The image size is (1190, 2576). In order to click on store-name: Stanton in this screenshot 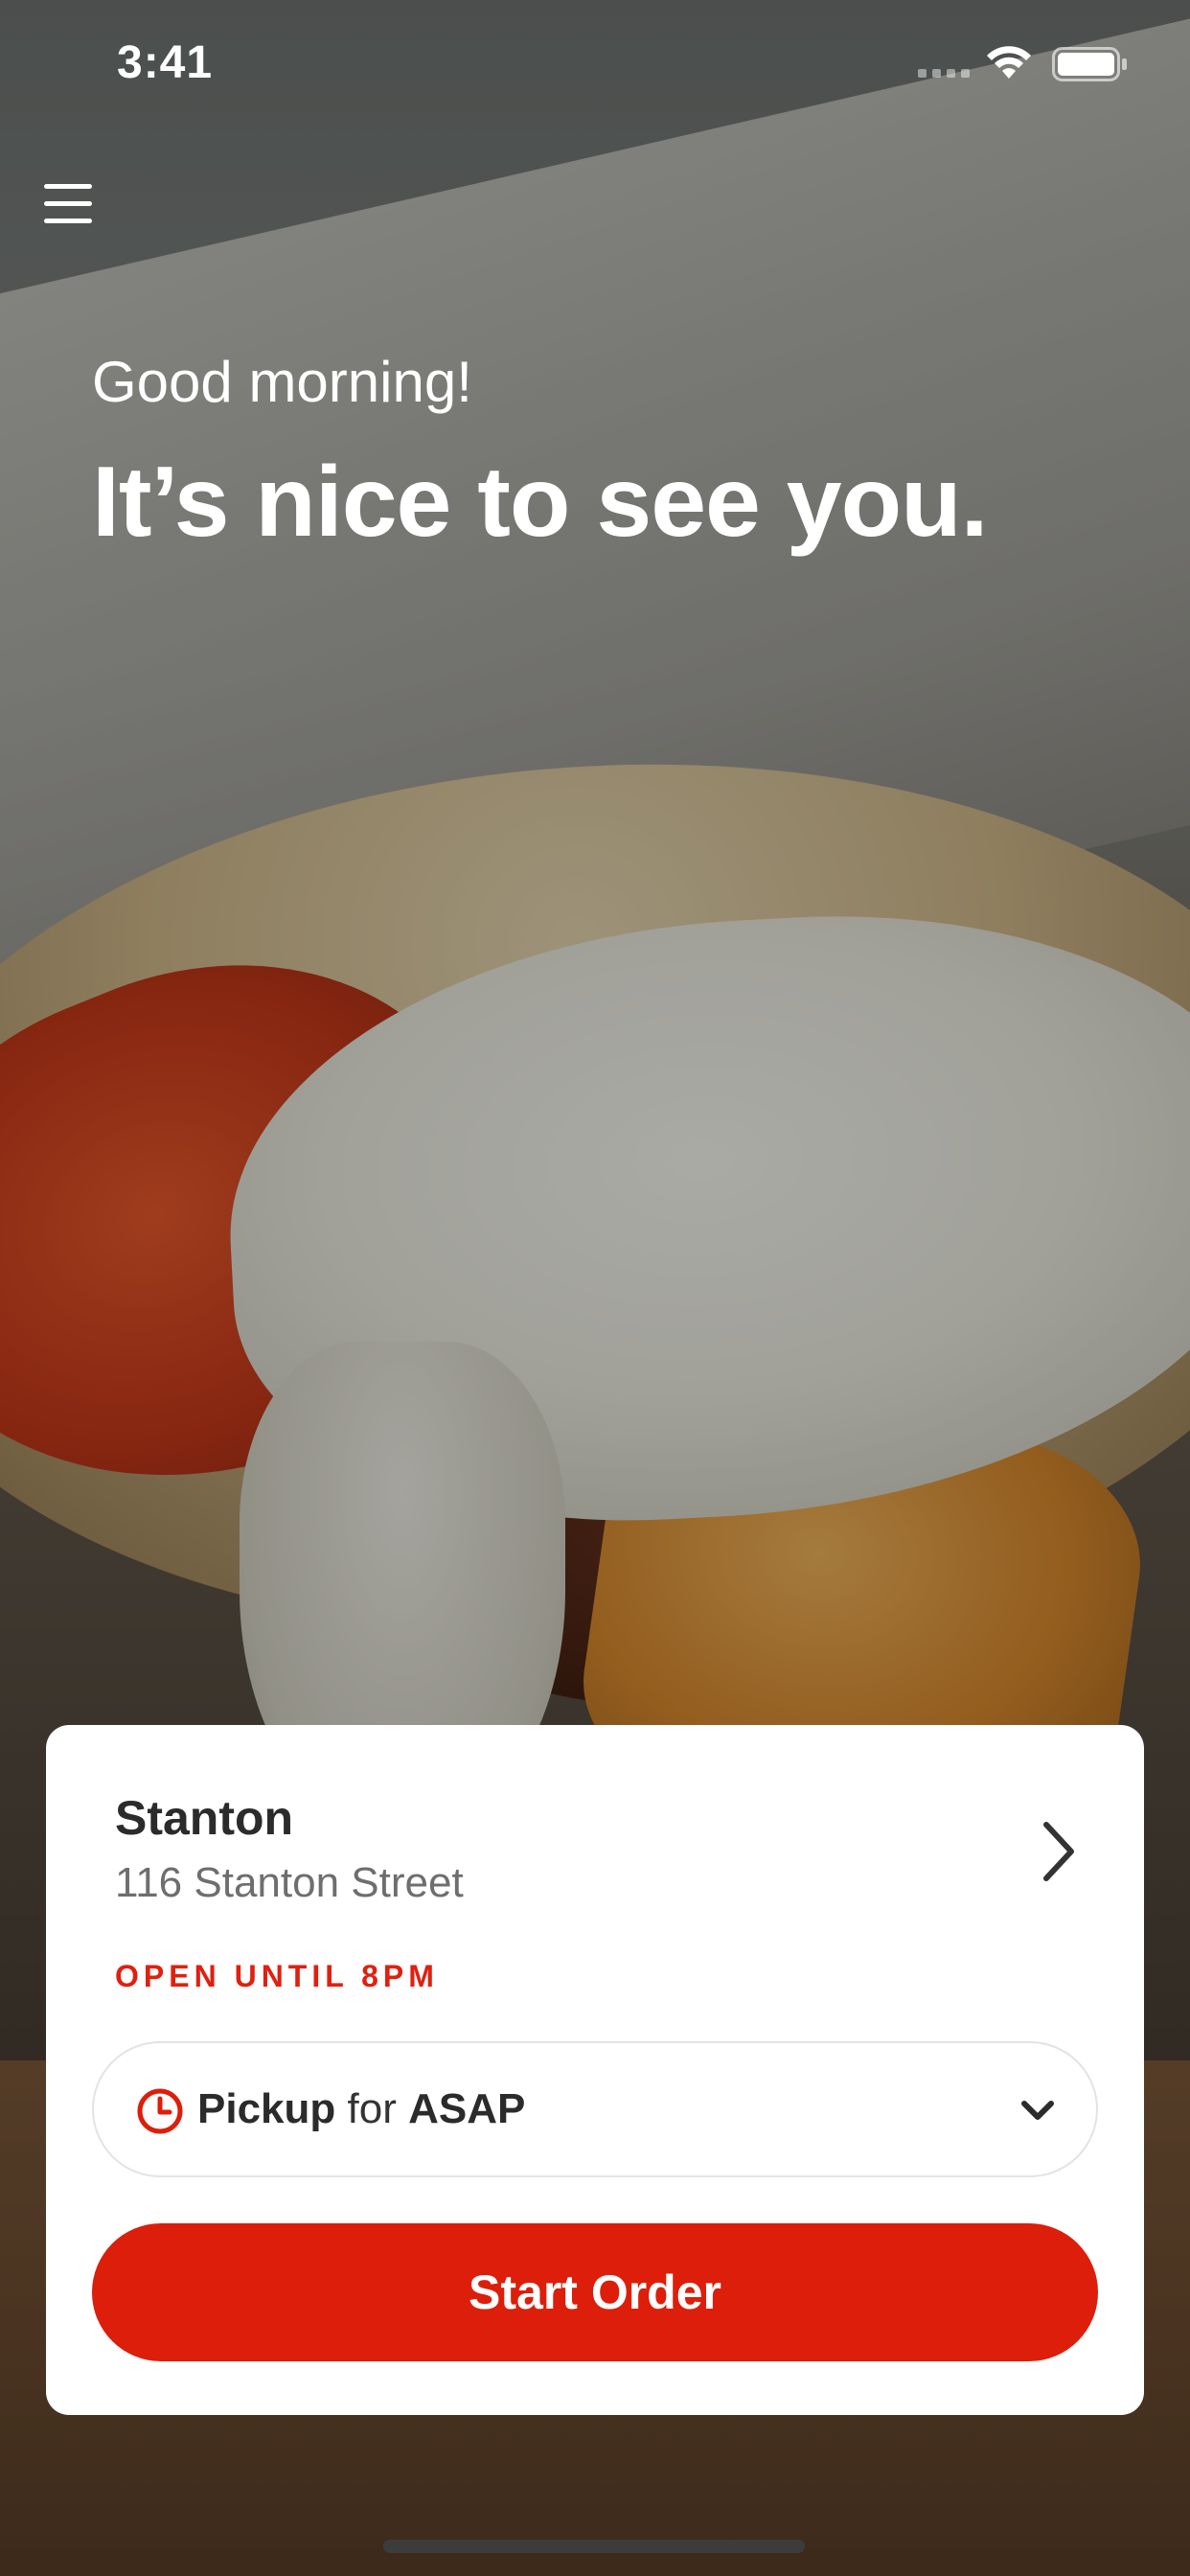, I will do `click(204, 1818)`.